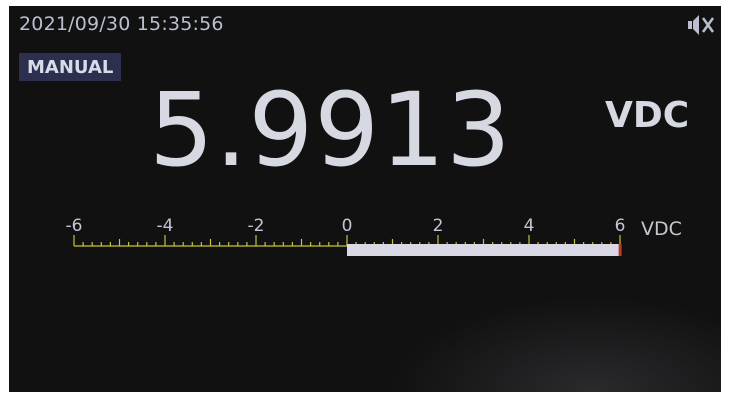 This screenshot has height=400, width=729. I want to click on bargraph-fill, so click(483, 250).